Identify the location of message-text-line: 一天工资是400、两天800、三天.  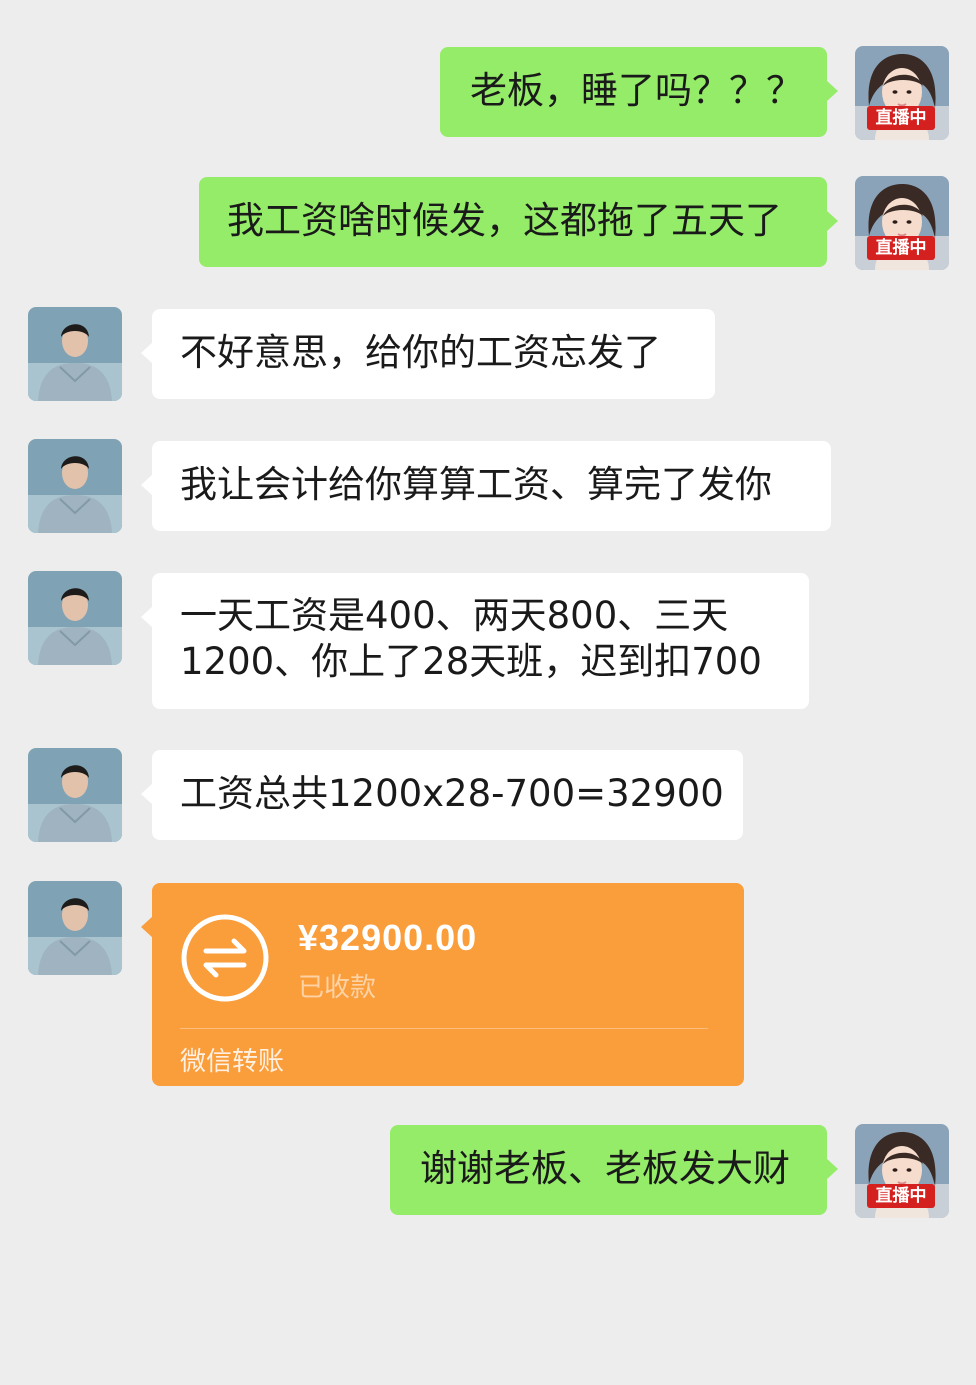
(454, 615).